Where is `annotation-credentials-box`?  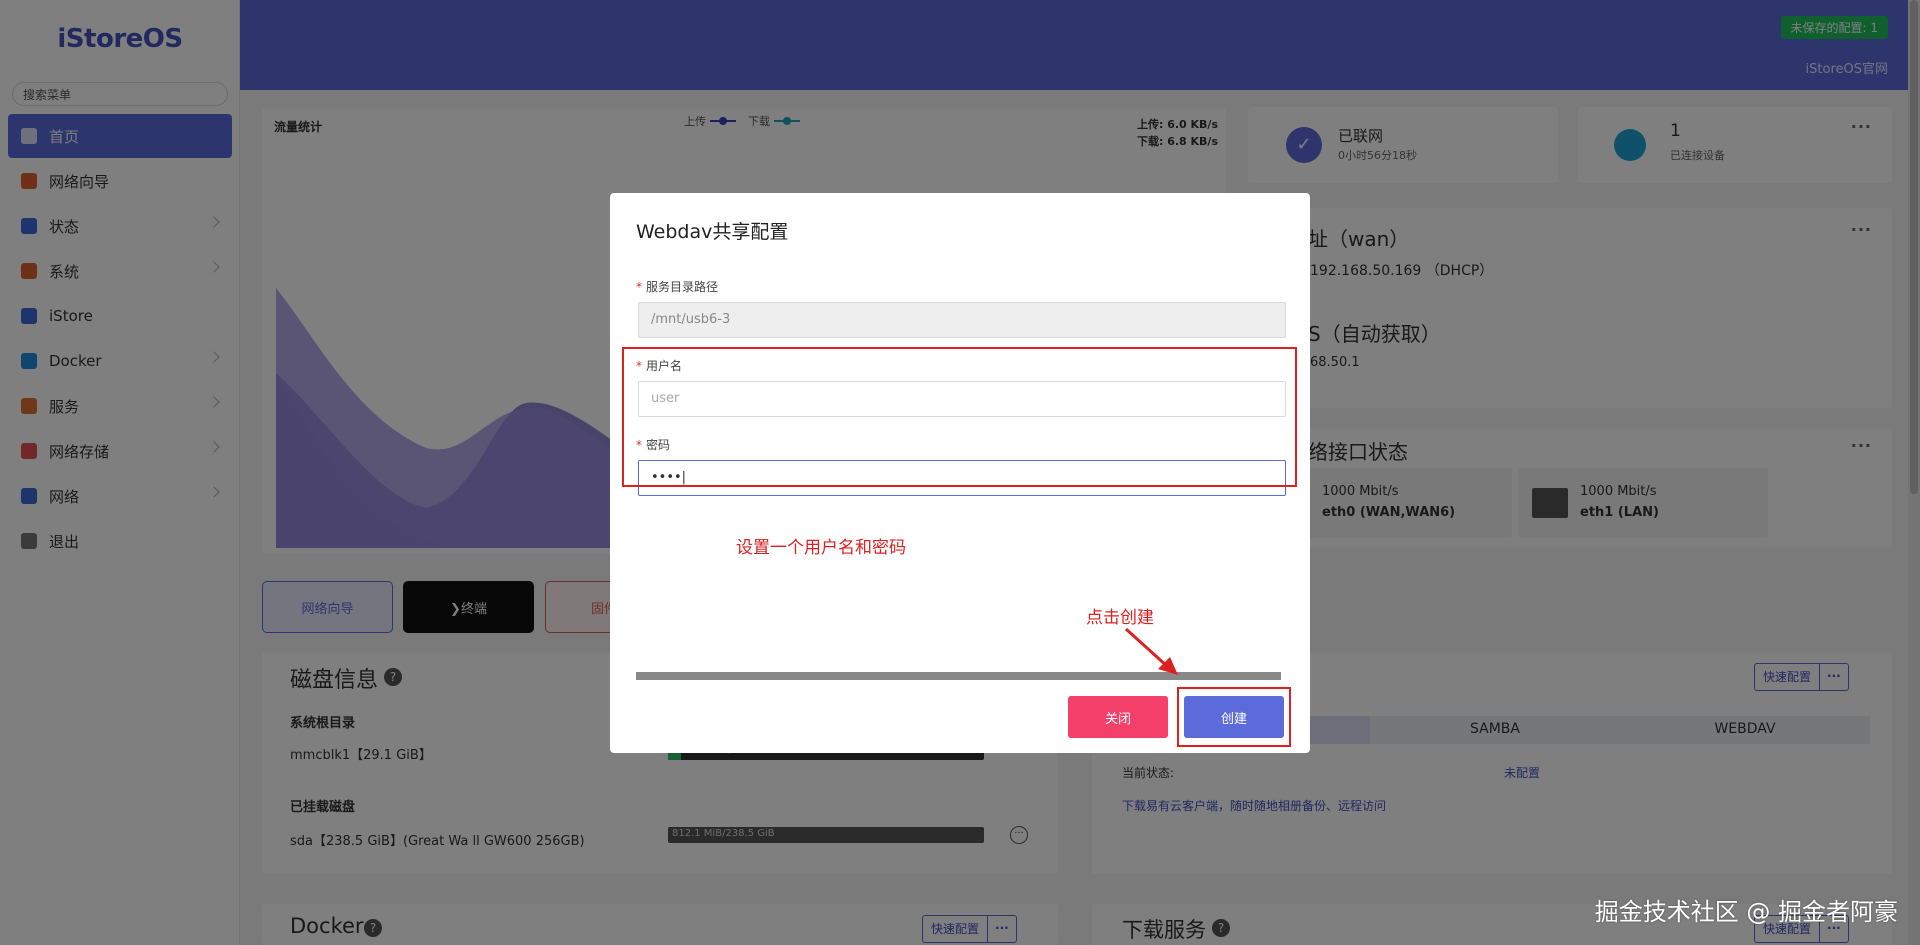
annotation-credentials-box is located at coordinates (959, 417).